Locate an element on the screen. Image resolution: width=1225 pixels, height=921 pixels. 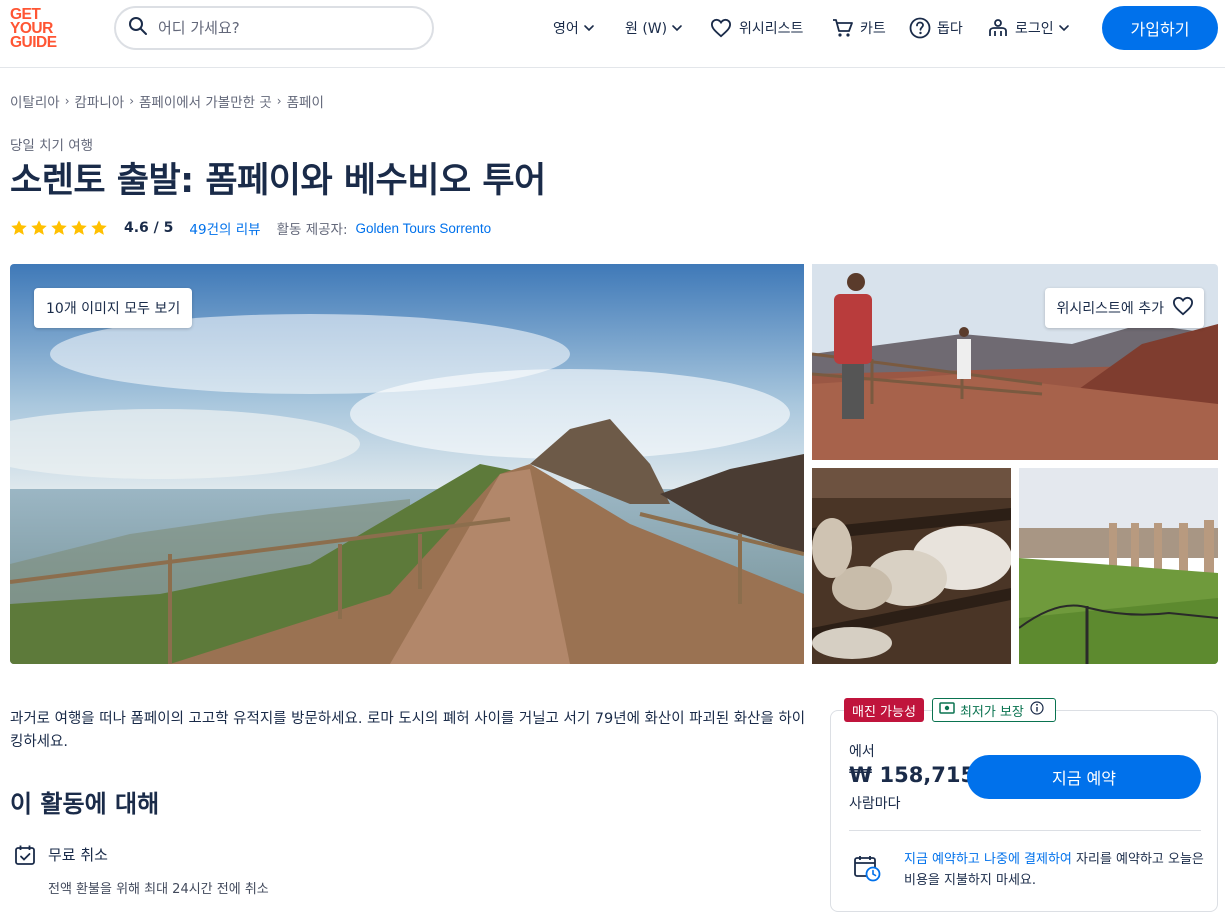
add-to-wishlist-label: 위시리스트에 추가 is located at coordinates (1110, 309).